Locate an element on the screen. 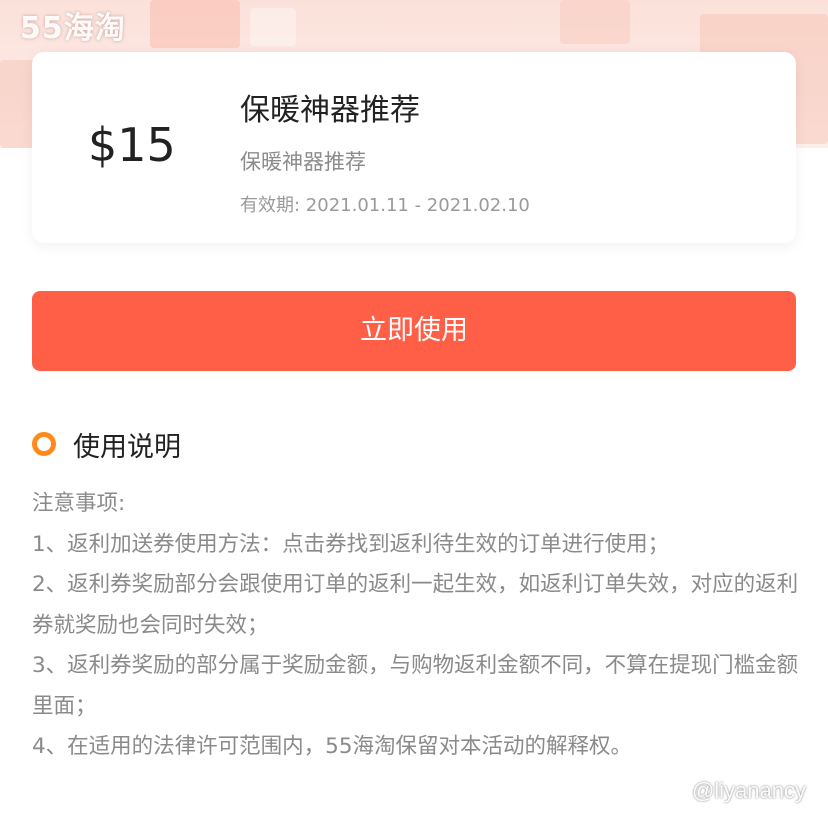 This screenshot has width=828, height=828. note-item: 3、返利券奖励的部分属于奖励金额，与购物返利金额不同，不算在提现门槛金额里面； is located at coordinates (415, 686).